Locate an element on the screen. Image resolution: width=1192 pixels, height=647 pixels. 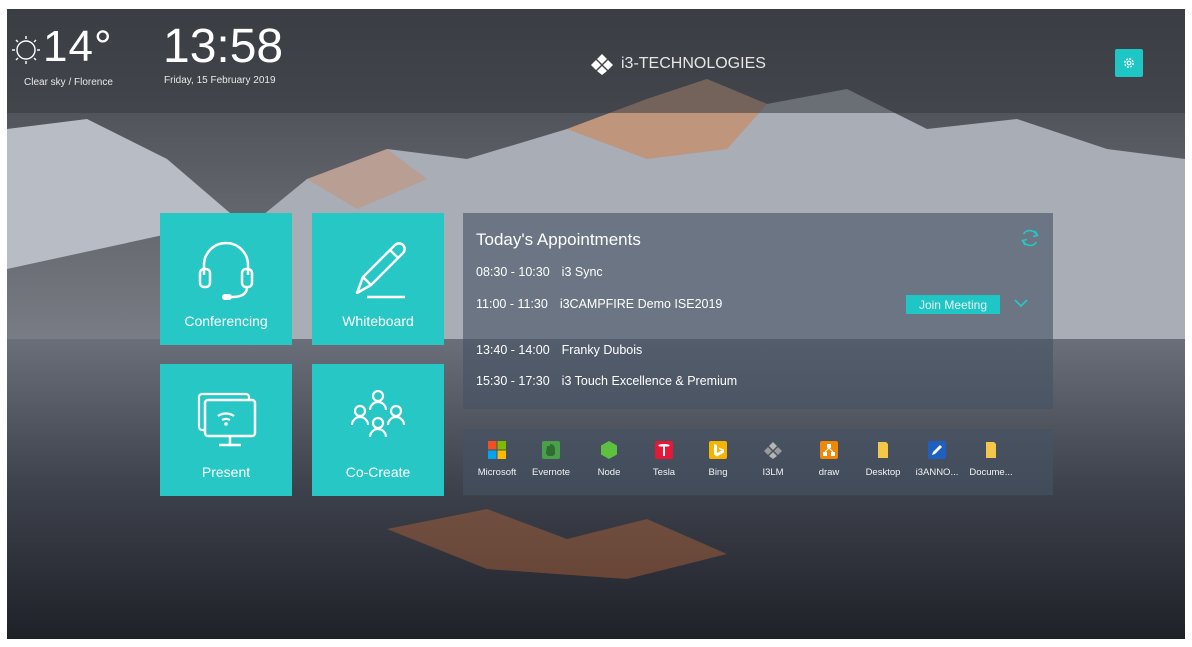
app-microsoft: Microsoft is located at coordinates (497, 459).